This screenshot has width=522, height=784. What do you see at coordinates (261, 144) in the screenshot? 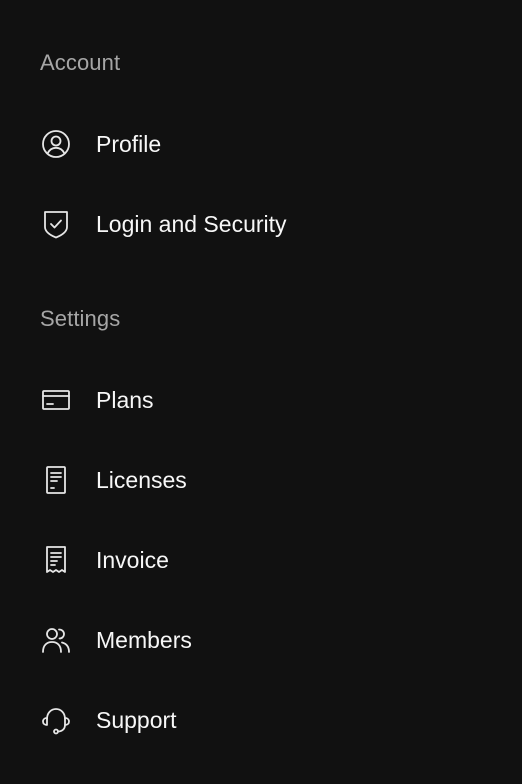
I see `sidebar-item-profile: Profile` at bounding box center [261, 144].